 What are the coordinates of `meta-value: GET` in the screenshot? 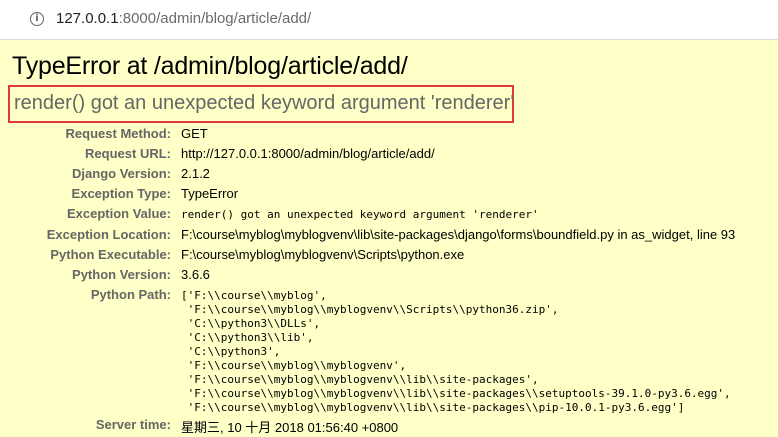 It's located at (194, 133).